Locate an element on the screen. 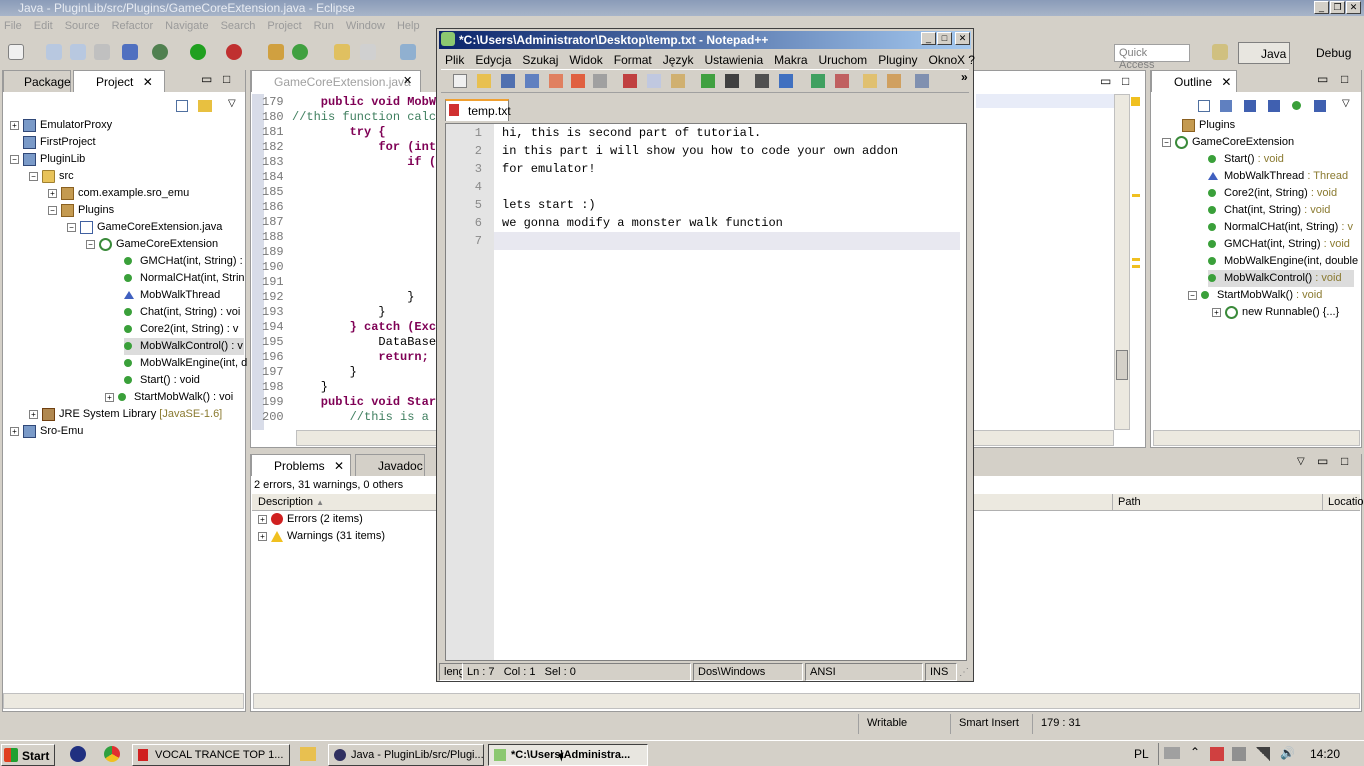 The height and width of the screenshot is (766, 1364). column-description: Description ▲ is located at coordinates (291, 502).